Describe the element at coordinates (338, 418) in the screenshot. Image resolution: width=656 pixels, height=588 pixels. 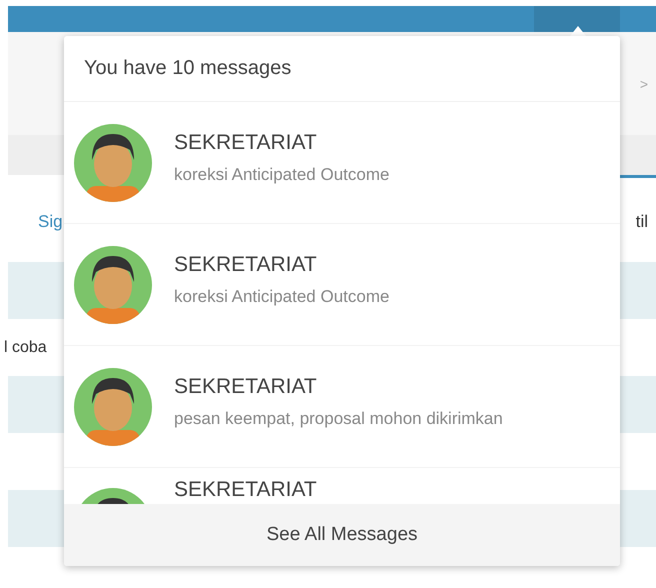
I see `message-preview: pesan keempat, proposal mohon dikirimkan` at that location.